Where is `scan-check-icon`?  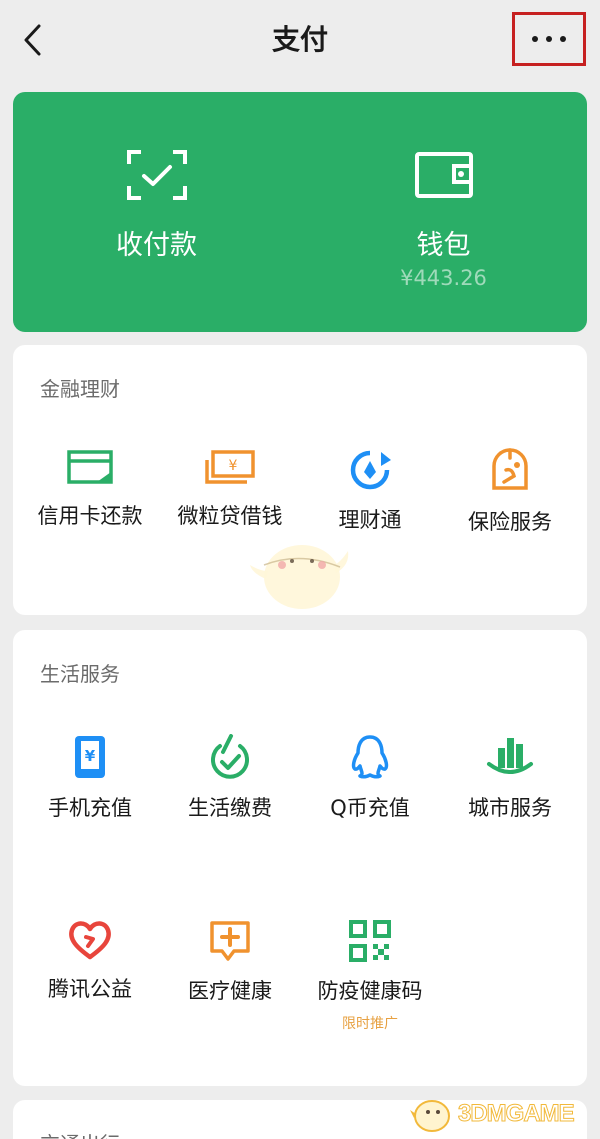 scan-check-icon is located at coordinates (156, 175).